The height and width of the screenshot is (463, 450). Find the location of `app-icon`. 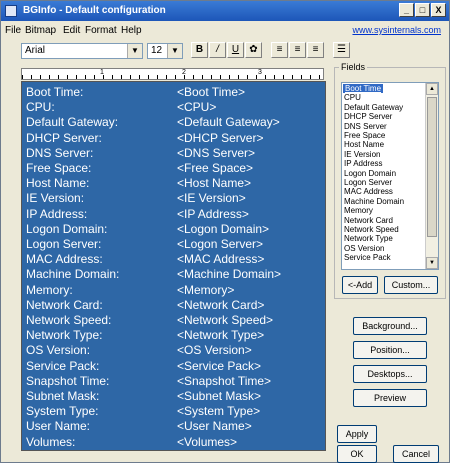

app-icon is located at coordinates (11, 11).